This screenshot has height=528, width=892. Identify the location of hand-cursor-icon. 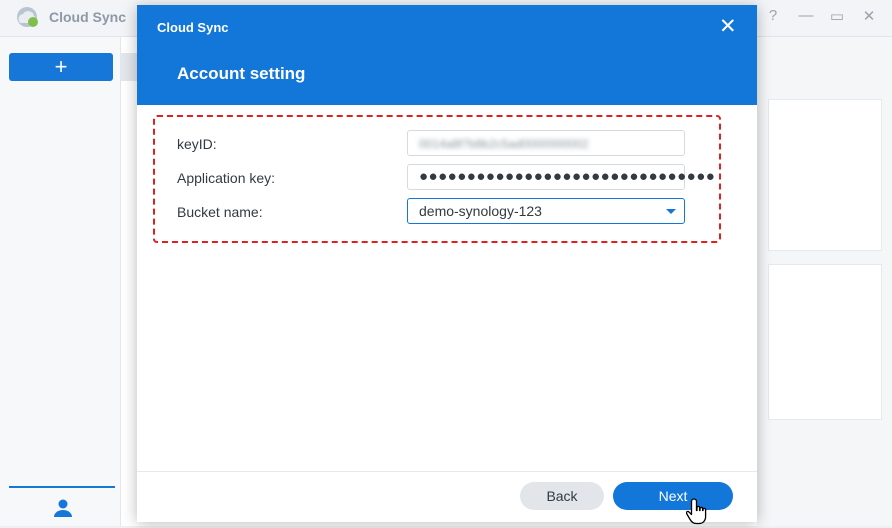
(696, 511).